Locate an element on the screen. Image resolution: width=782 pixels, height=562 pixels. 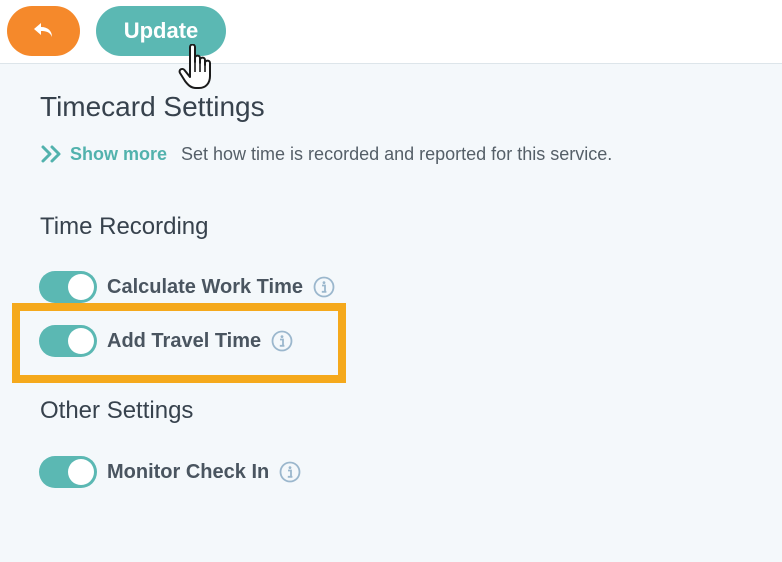
back-button is located at coordinates (43, 31).